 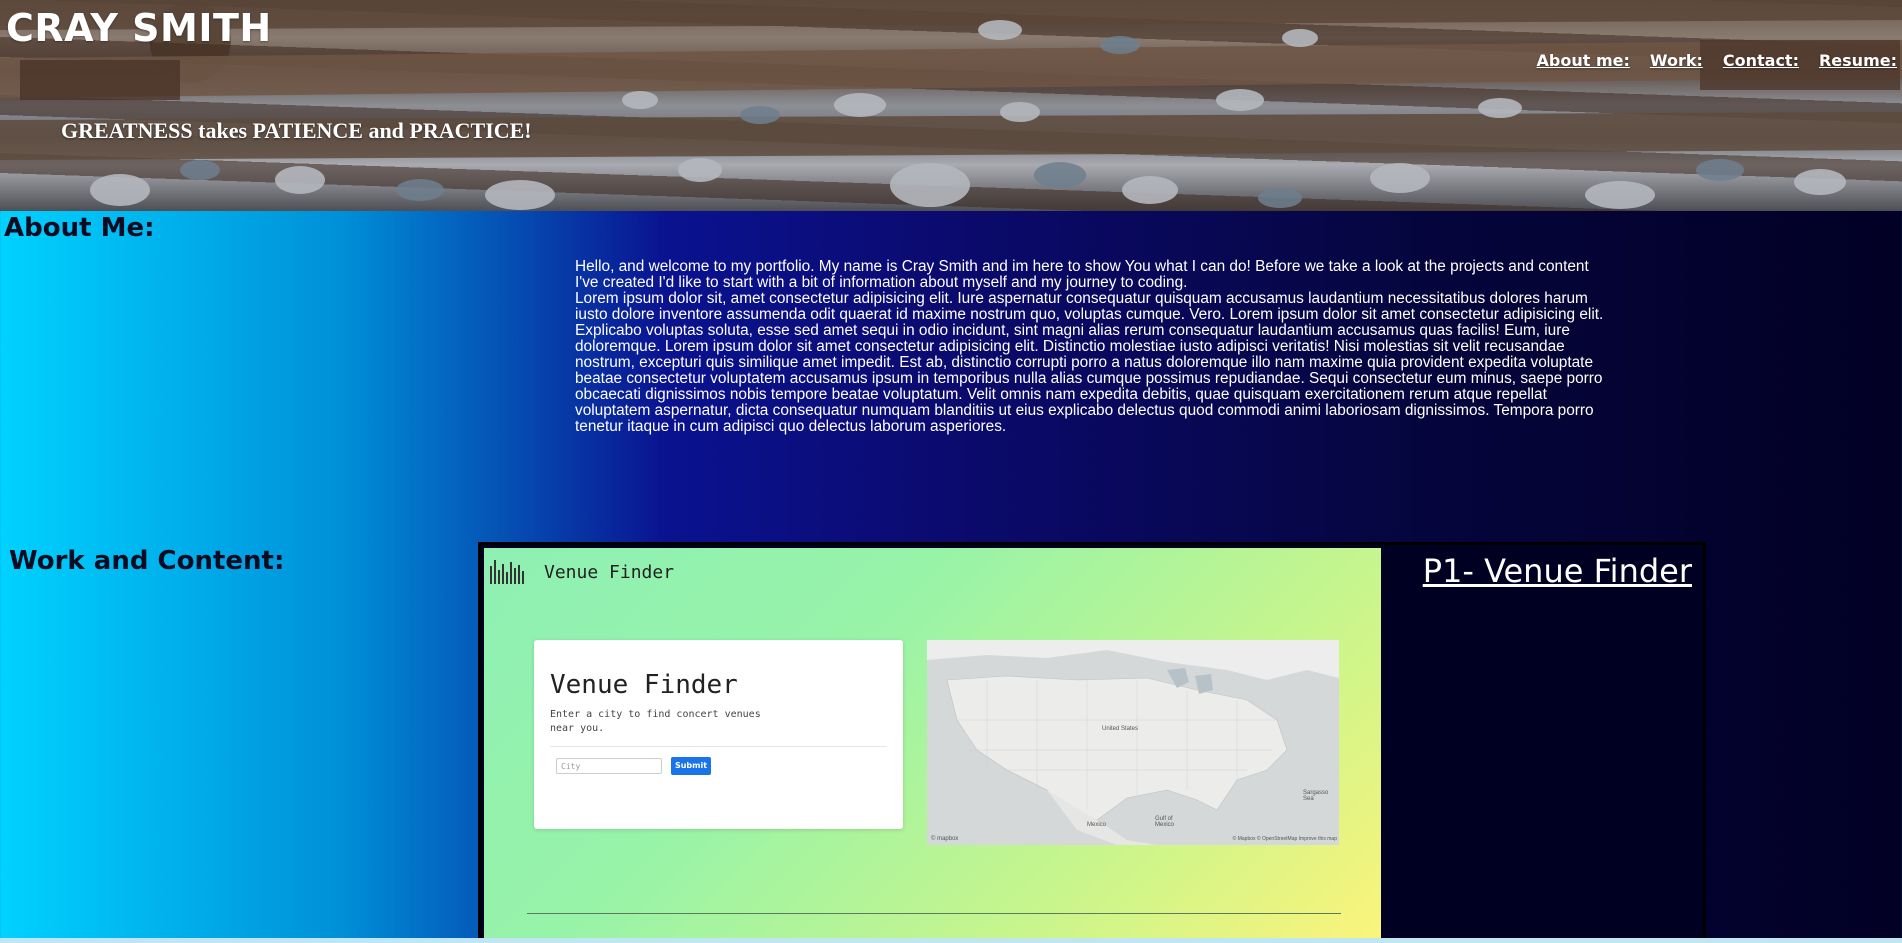 I want to click on site-title: CRAY SMITH, so click(x=139, y=28).